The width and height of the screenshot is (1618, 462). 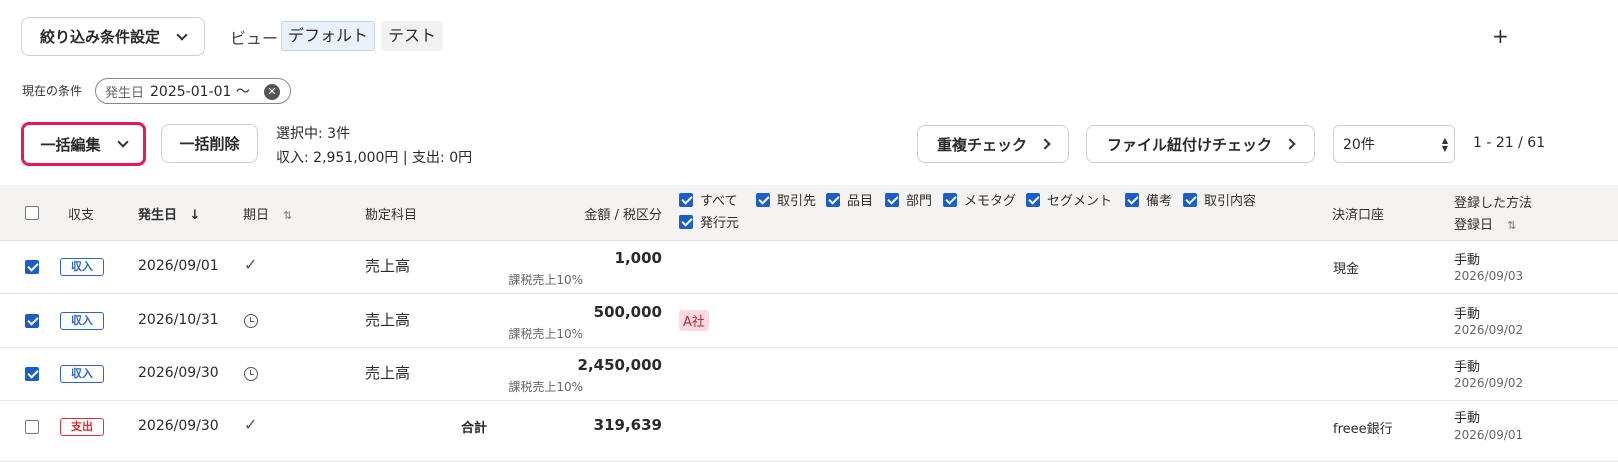 What do you see at coordinates (193, 91) in the screenshot?
I see `condition-chip: 発生日 2025-01-01 〜 ✕` at bounding box center [193, 91].